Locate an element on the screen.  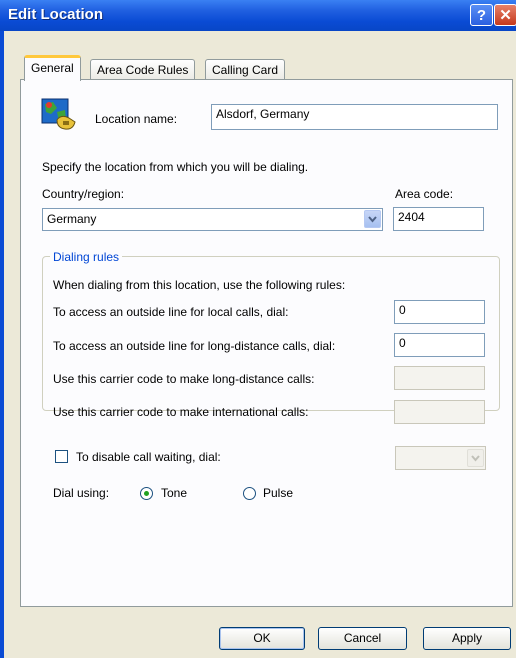
location-name-label: Location name: is located at coordinates (136, 119).